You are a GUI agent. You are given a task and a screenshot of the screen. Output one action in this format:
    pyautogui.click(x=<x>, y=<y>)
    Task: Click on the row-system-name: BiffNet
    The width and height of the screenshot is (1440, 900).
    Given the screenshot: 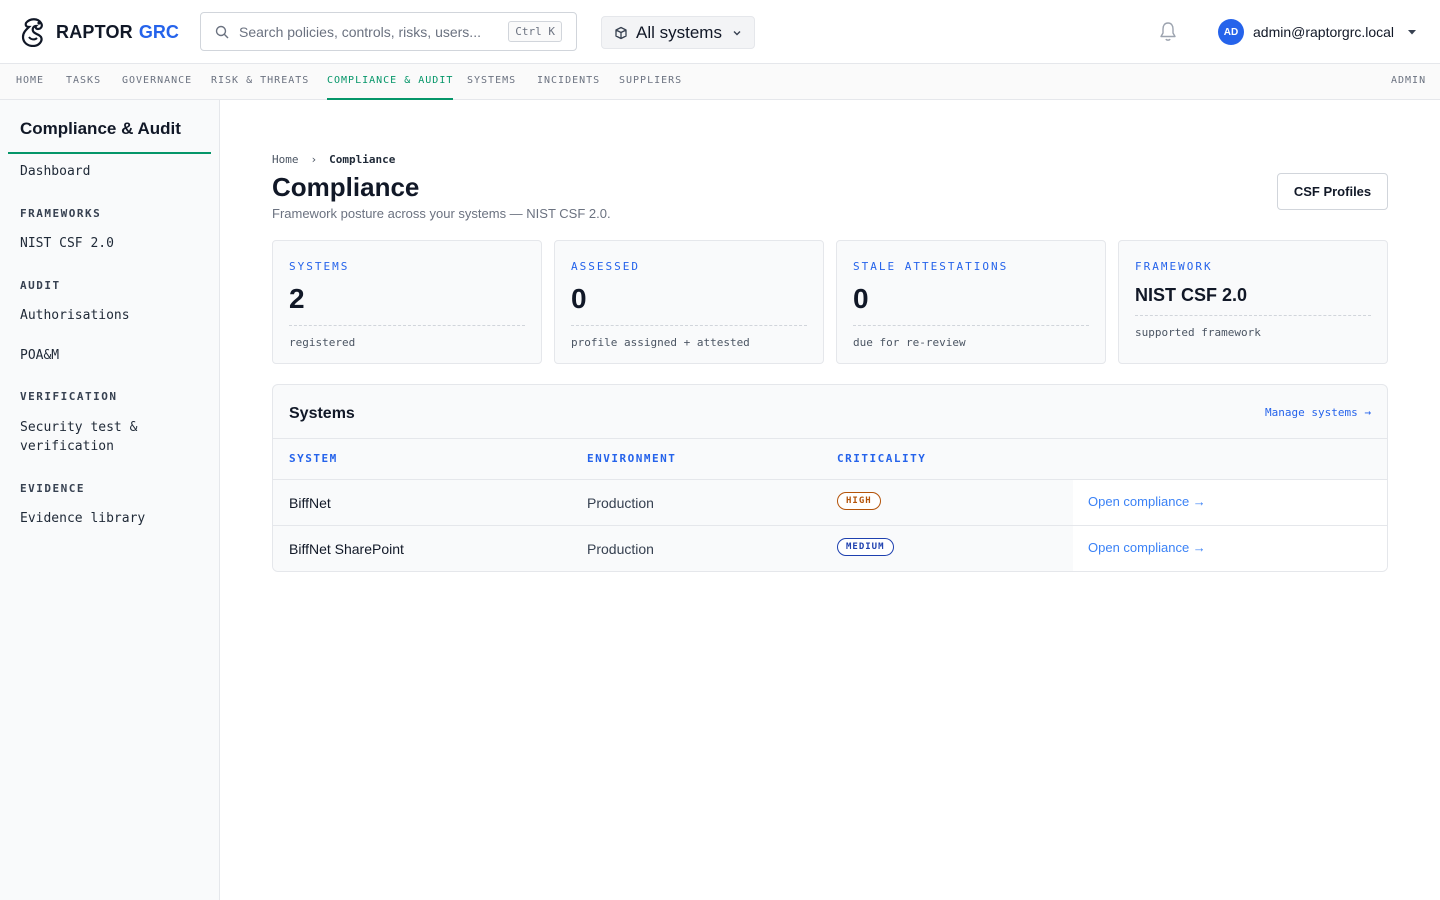 What is the action you would take?
    pyautogui.click(x=310, y=503)
    